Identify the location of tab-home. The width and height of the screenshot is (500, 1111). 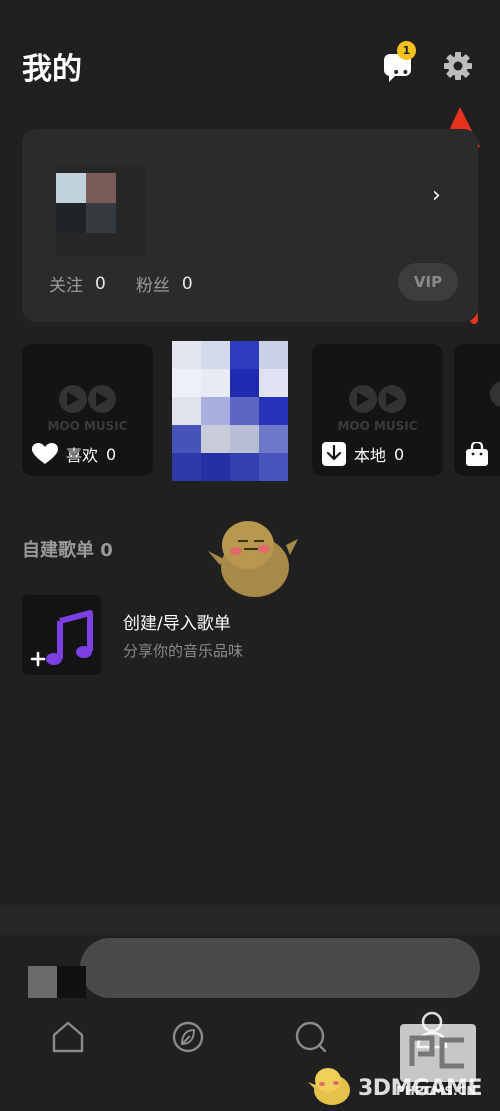
(68, 1037).